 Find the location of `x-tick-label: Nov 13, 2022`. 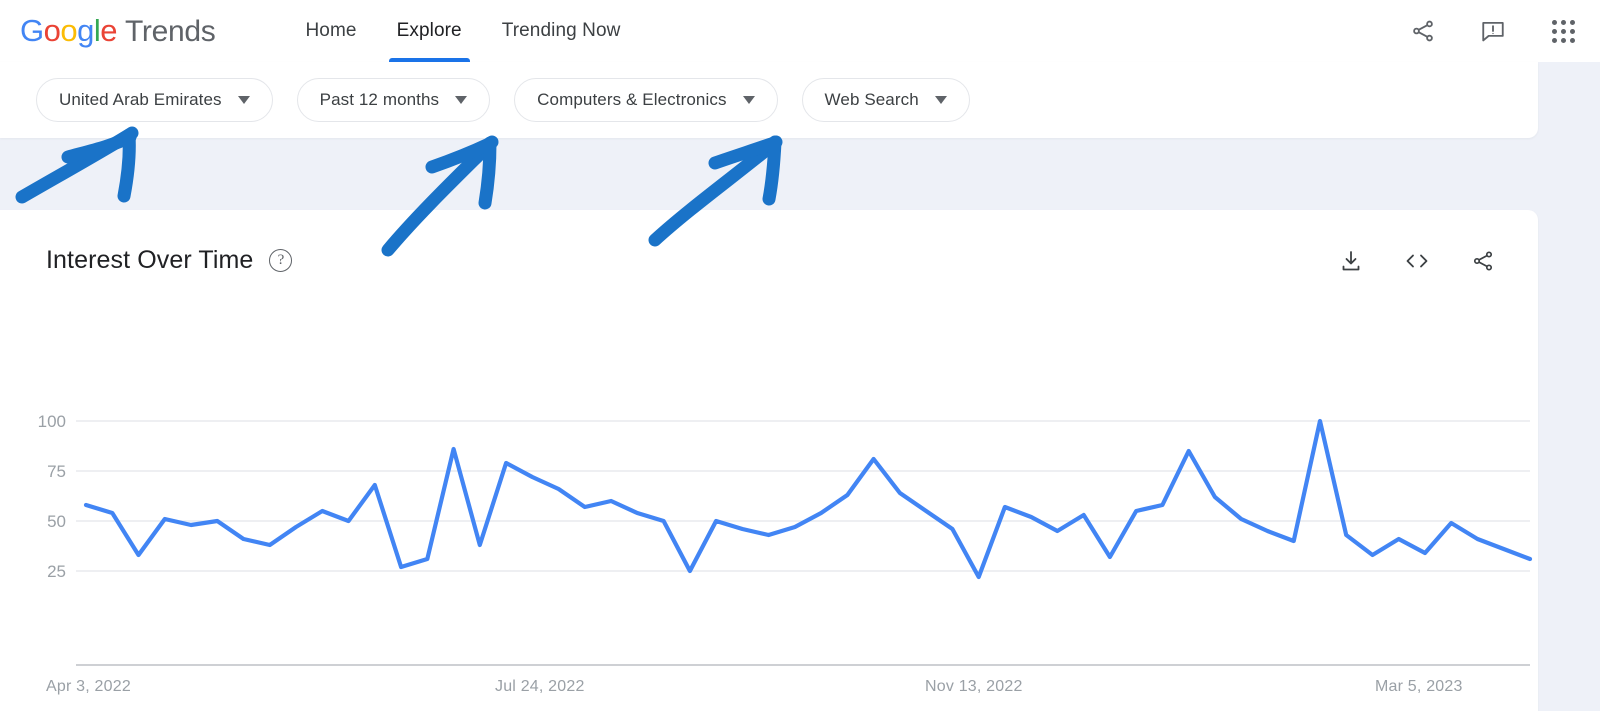

x-tick-label: Nov 13, 2022 is located at coordinates (974, 686).